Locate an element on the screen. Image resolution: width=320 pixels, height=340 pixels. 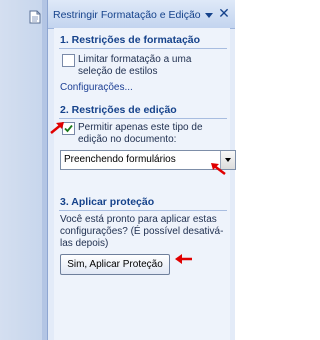
close-icon: ✕ is located at coordinates (224, 13).